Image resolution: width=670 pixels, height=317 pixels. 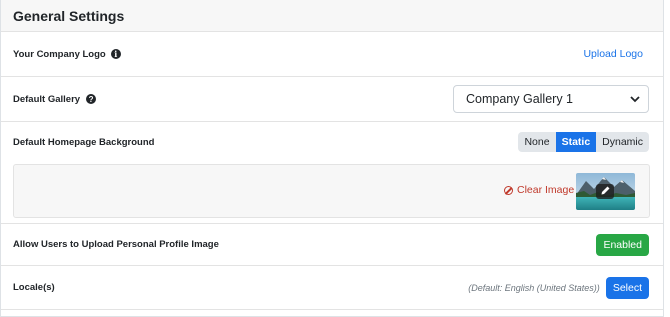 I want to click on background-mode-toggle: None Static Dynamic, so click(x=583, y=142).